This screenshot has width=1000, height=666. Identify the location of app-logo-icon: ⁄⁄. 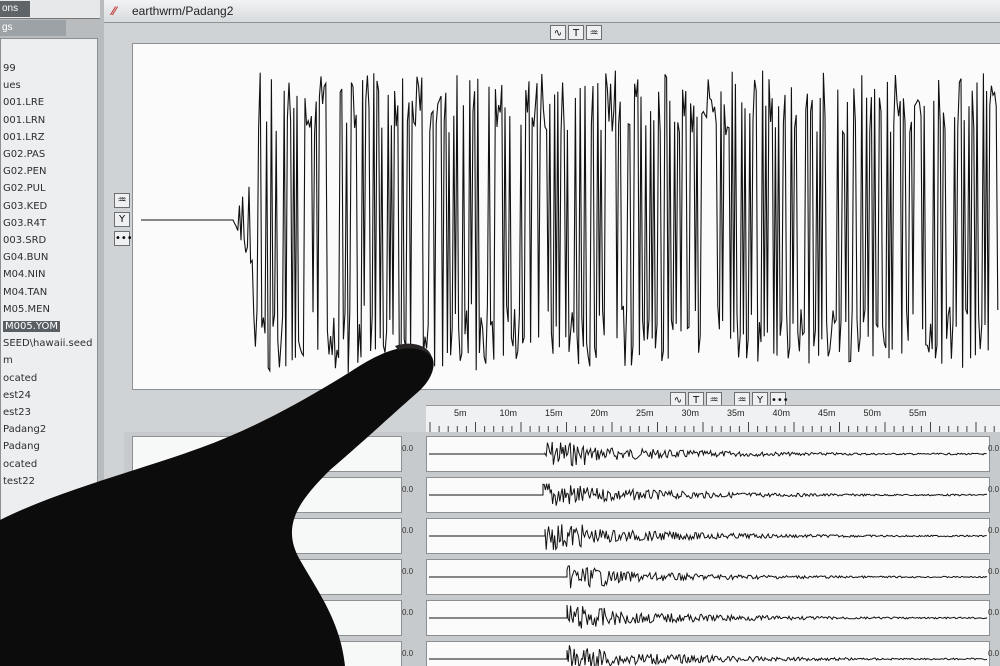
(114, 11).